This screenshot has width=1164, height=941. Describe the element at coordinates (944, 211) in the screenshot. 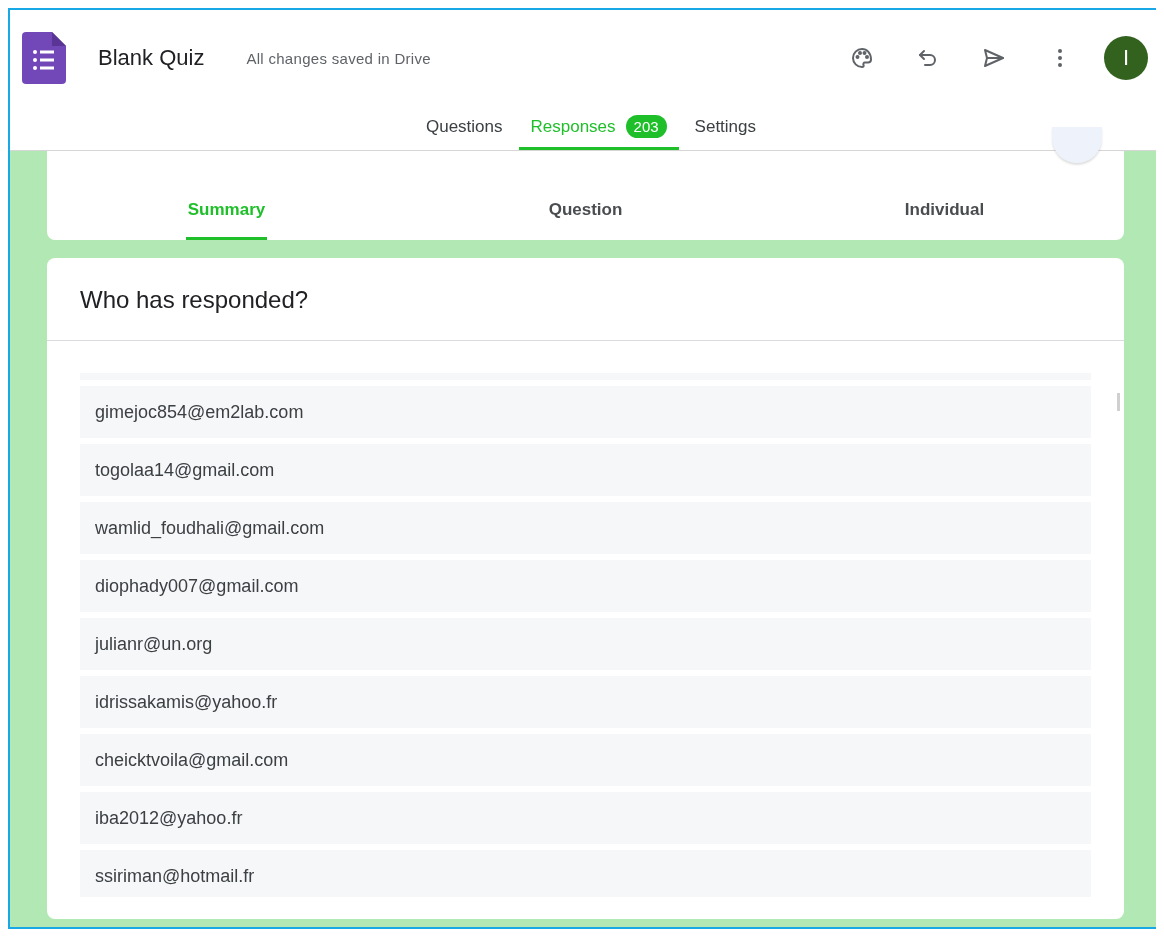

I see `view-tab: Individual` at that location.